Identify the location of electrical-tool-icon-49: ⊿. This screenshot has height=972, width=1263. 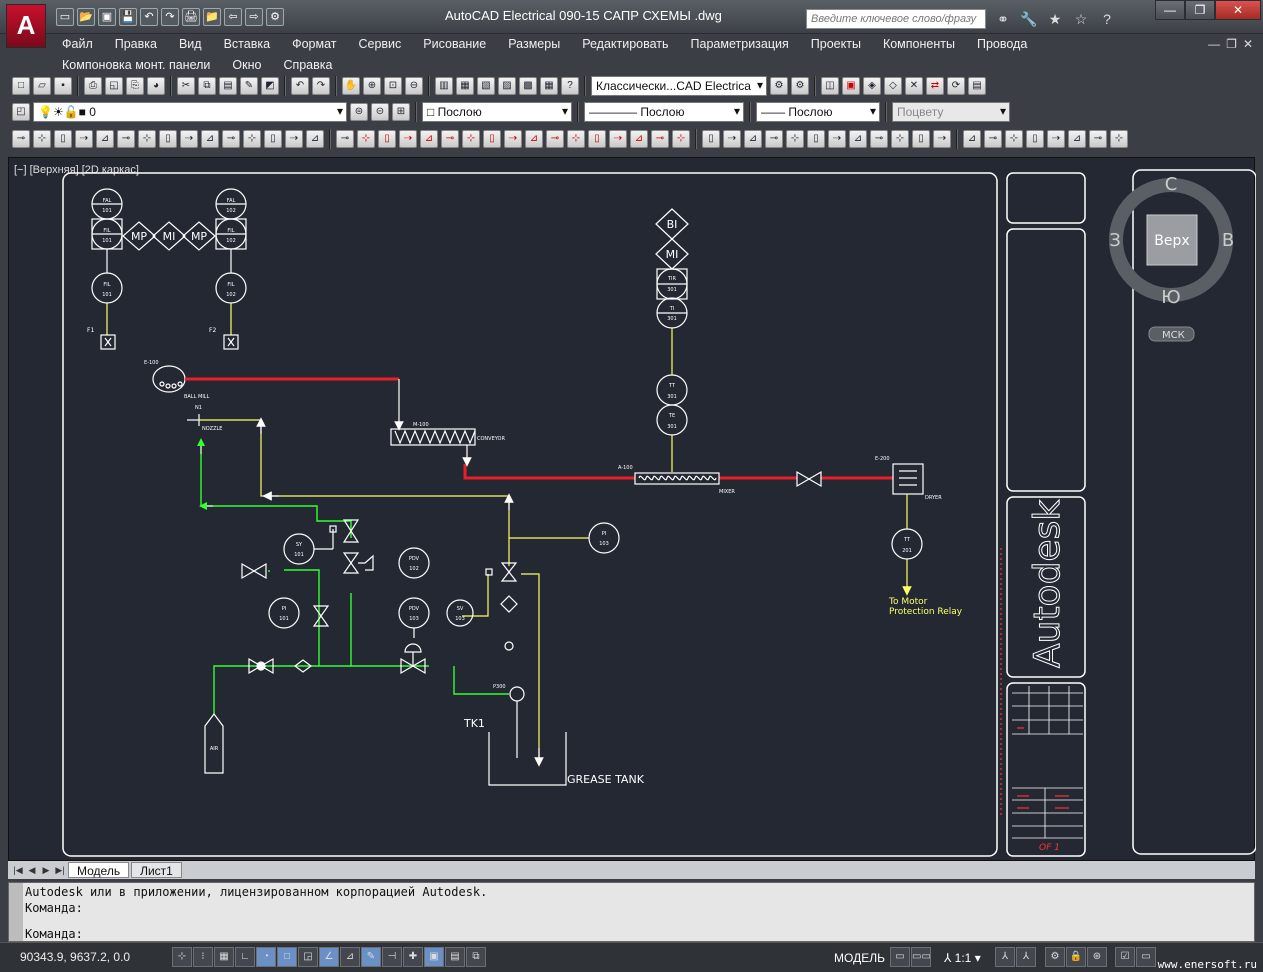
(1077, 139).